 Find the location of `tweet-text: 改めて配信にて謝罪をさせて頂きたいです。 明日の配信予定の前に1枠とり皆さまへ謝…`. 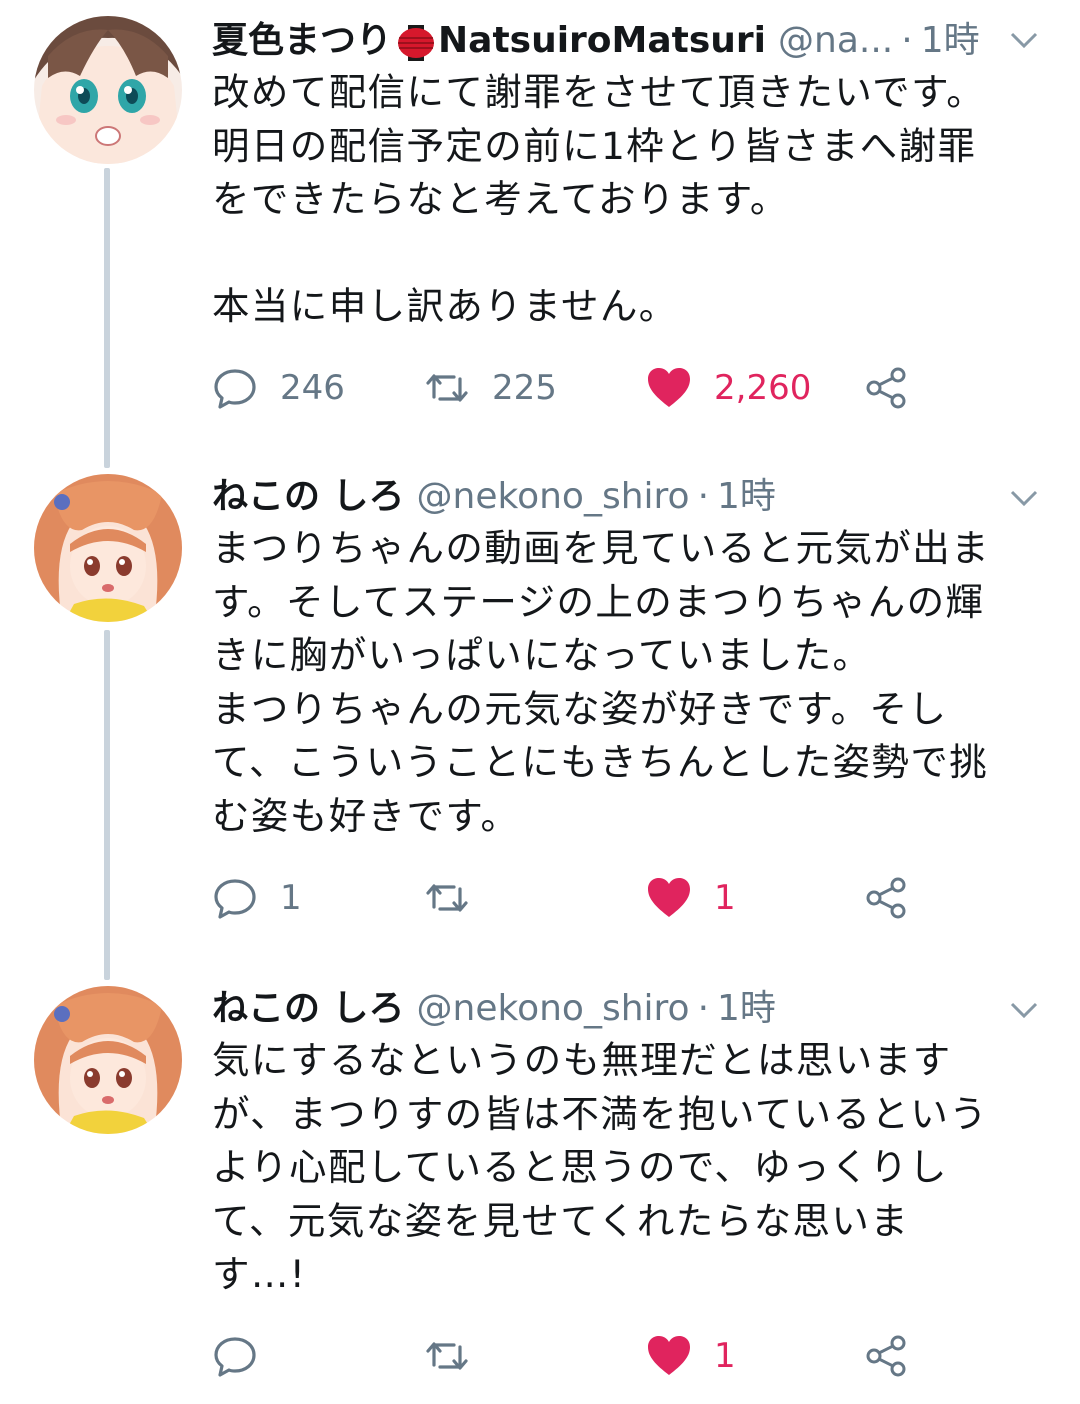

tweet-text: 改めて配信にて謝罪をさせて頂きたいです。 明日の配信予定の前に1枠とり皆さまへ謝… is located at coordinates (599, 199).